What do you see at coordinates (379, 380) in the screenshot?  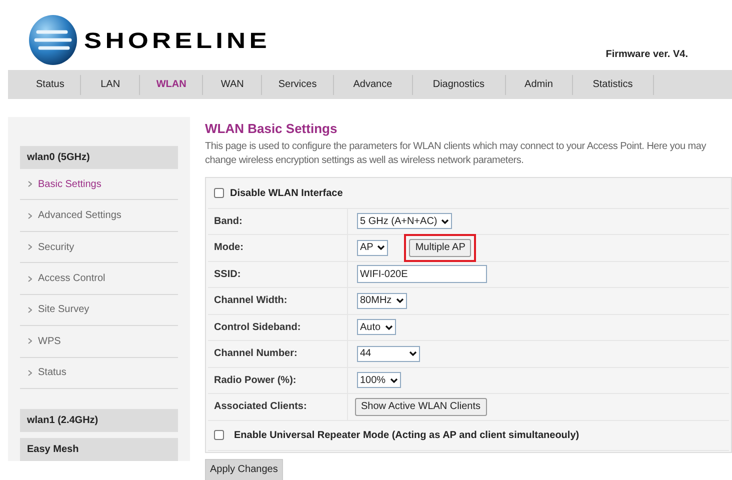 I see `dropdown: 100%` at bounding box center [379, 380].